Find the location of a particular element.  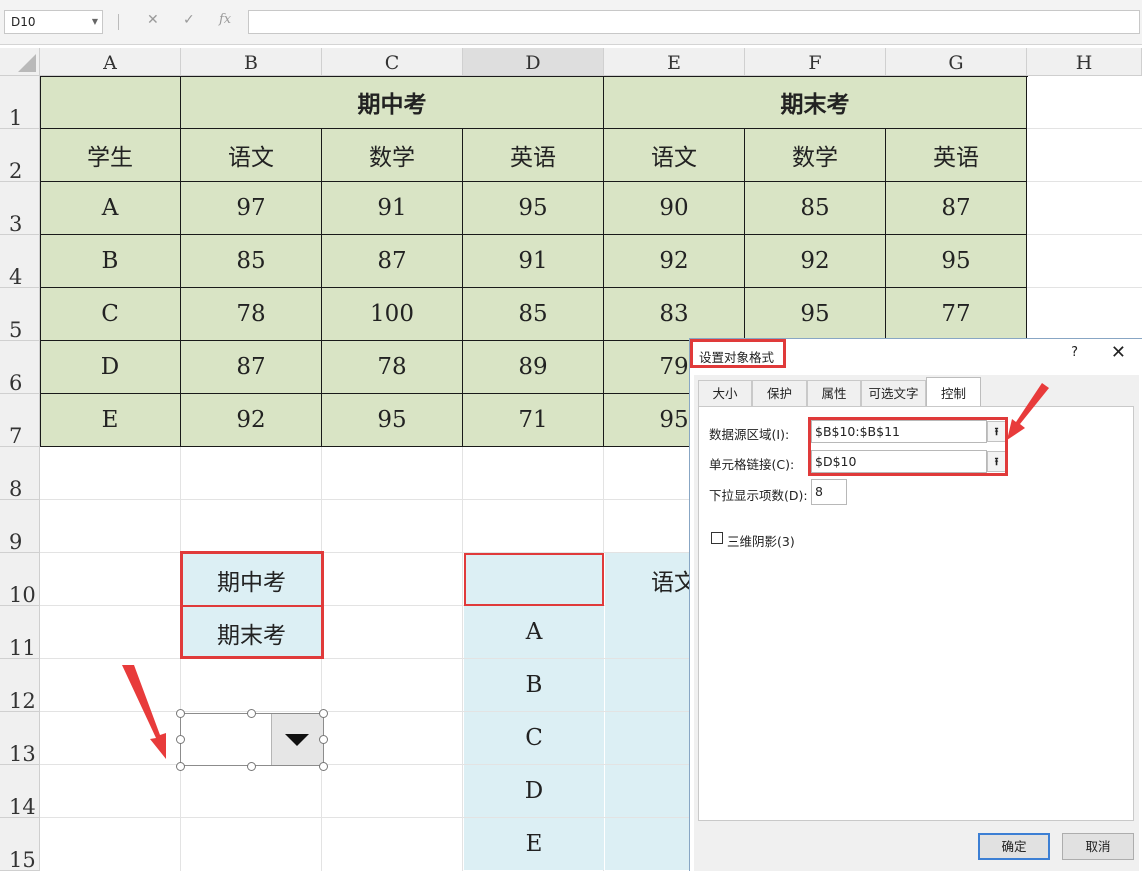

row-header-14: 14 is located at coordinates (20, 792).